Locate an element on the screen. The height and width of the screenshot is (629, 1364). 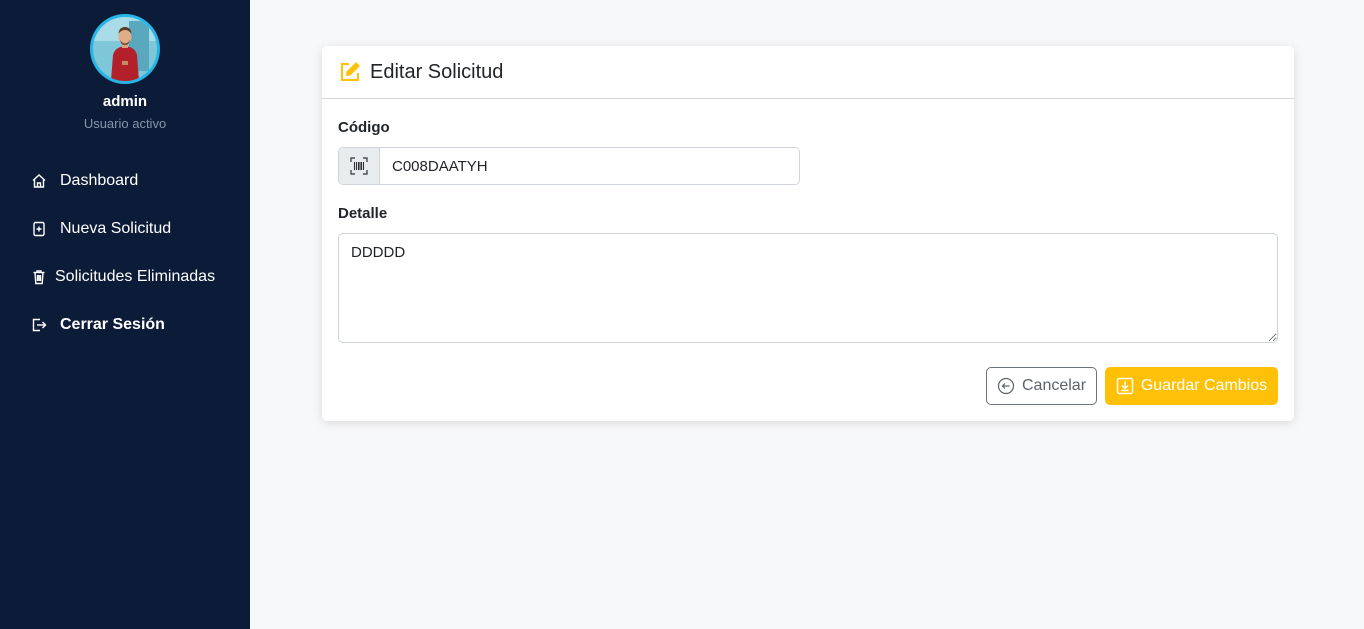
barcode-icon is located at coordinates (359, 166).